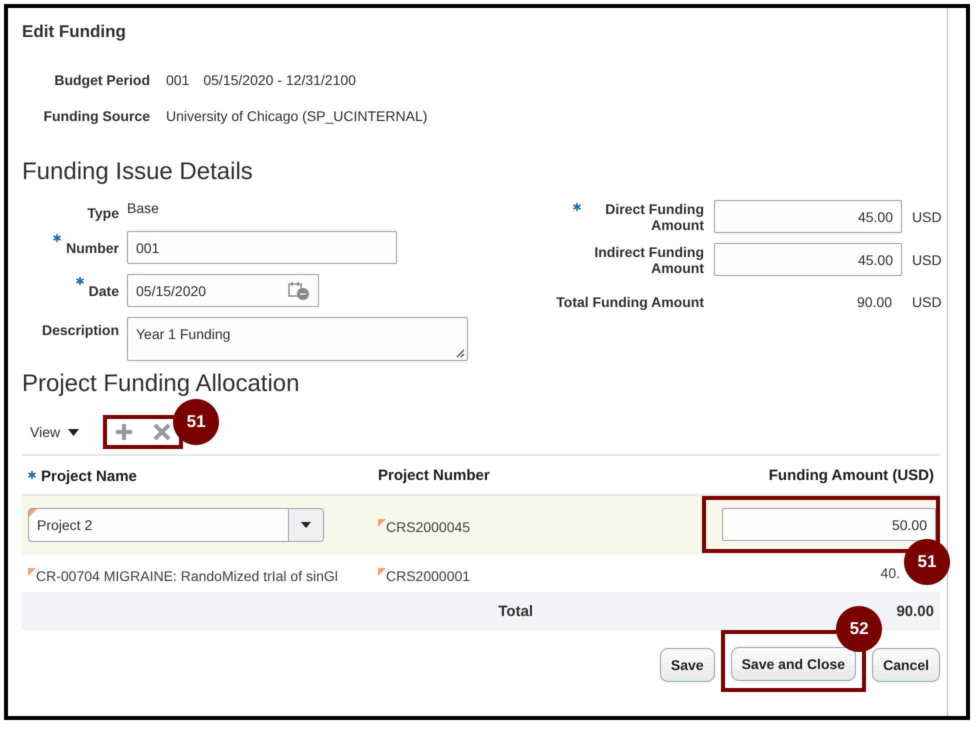  What do you see at coordinates (143, 209) in the screenshot?
I see `field-value: Base` at bounding box center [143, 209].